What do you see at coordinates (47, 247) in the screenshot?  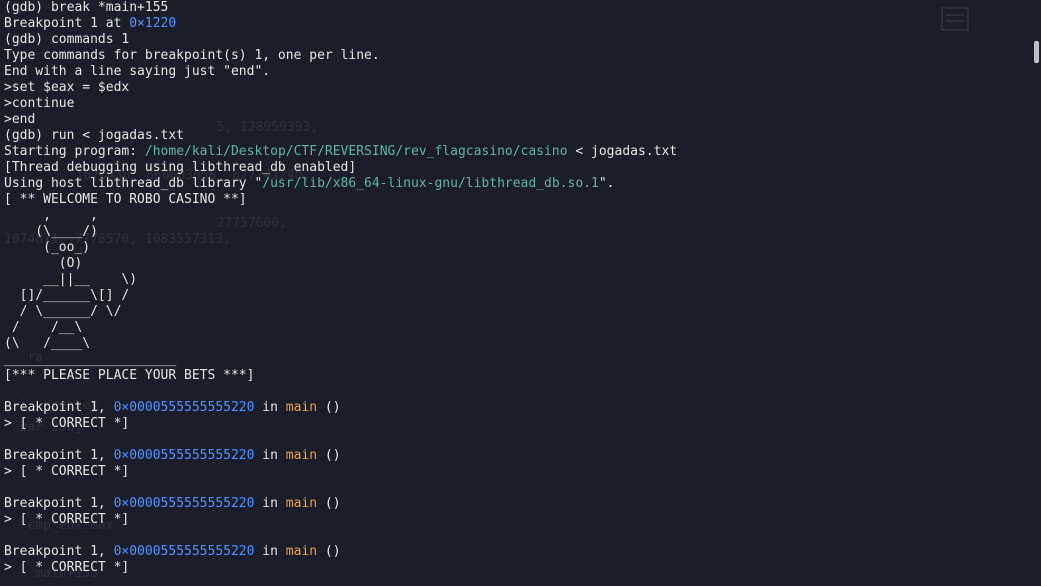 I see `output-text: (_oo_)` at bounding box center [47, 247].